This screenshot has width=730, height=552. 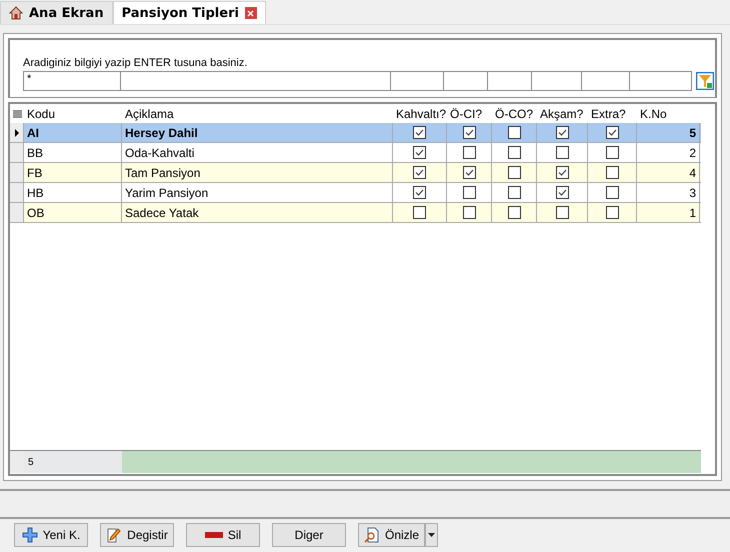 I want to click on column-header: Açiklama, so click(x=257, y=113).